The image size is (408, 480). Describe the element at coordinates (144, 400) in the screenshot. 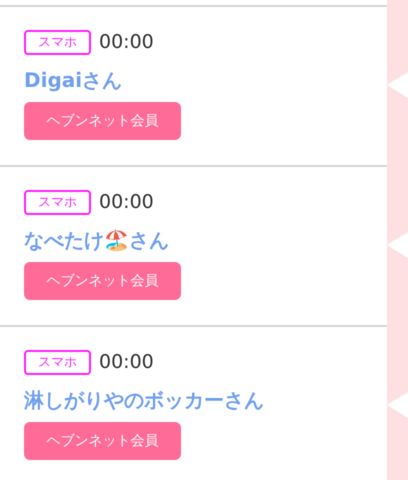

I see `sender-name: 淋しがりやのボッカーさん` at that location.